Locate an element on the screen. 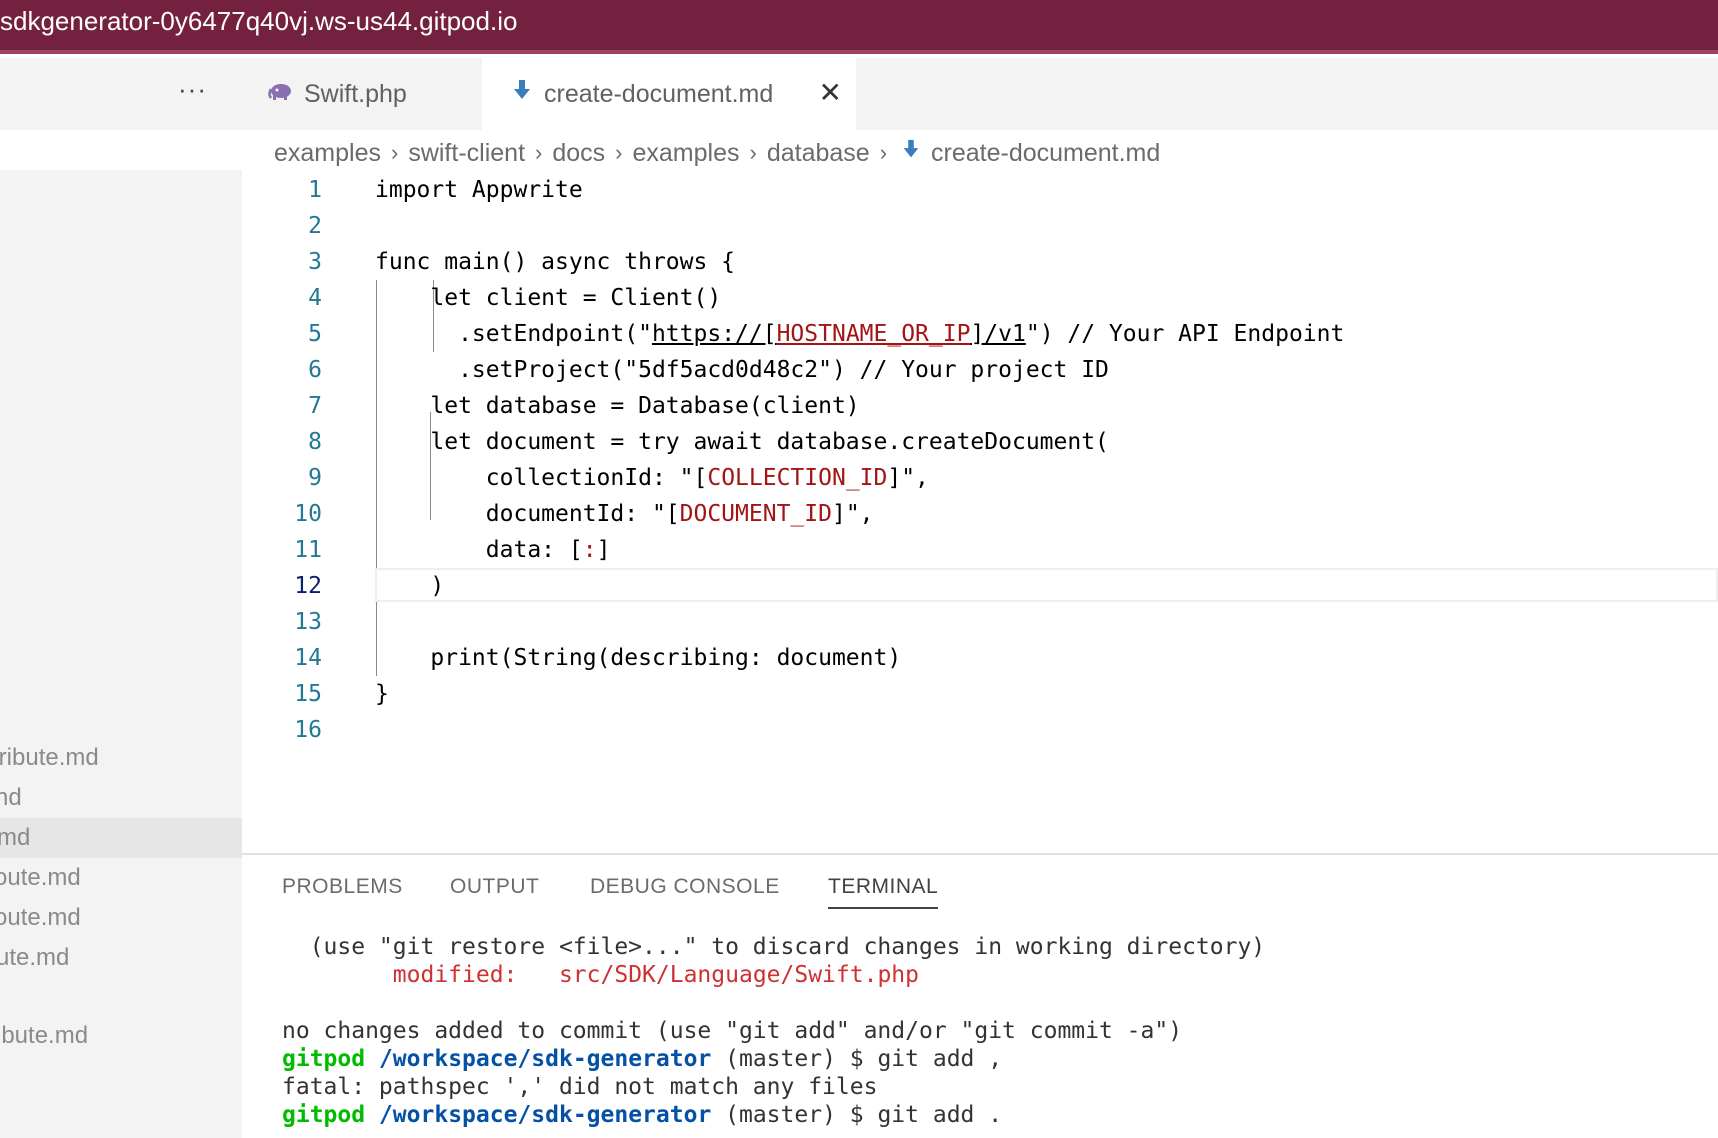 The image size is (1718, 1138). code-line: 15} is located at coordinates (341, 694).